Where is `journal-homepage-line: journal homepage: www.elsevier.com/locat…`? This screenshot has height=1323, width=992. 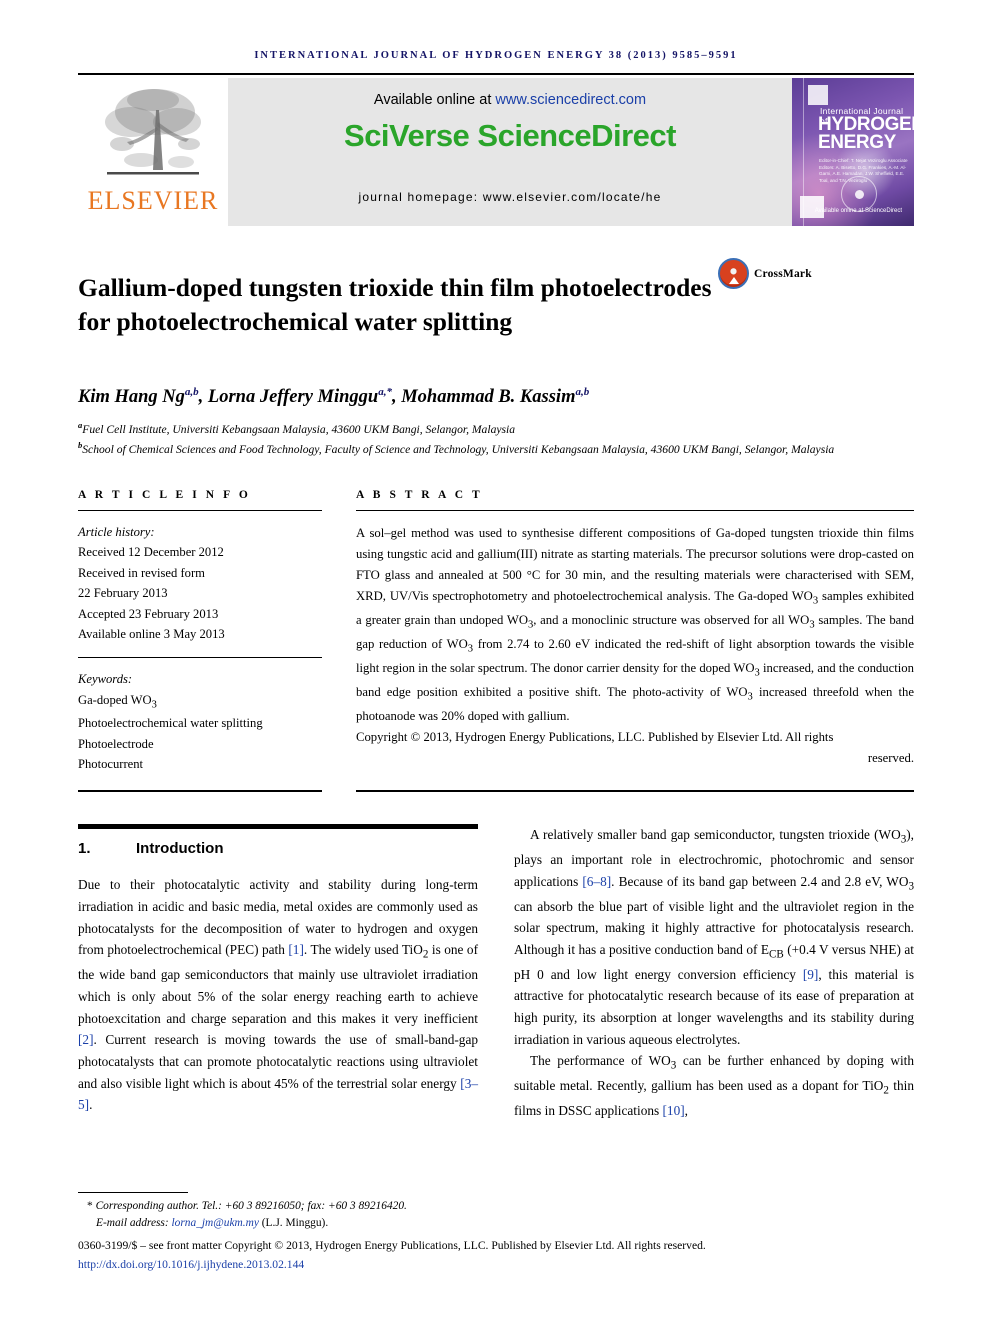
journal-homepage-line: journal homepage: www.elsevier.com/locat… is located at coordinates (510, 197).